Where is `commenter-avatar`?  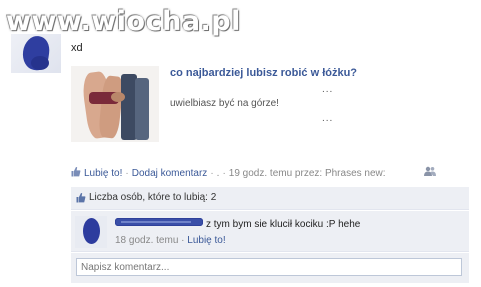 commenter-avatar is located at coordinates (91, 232).